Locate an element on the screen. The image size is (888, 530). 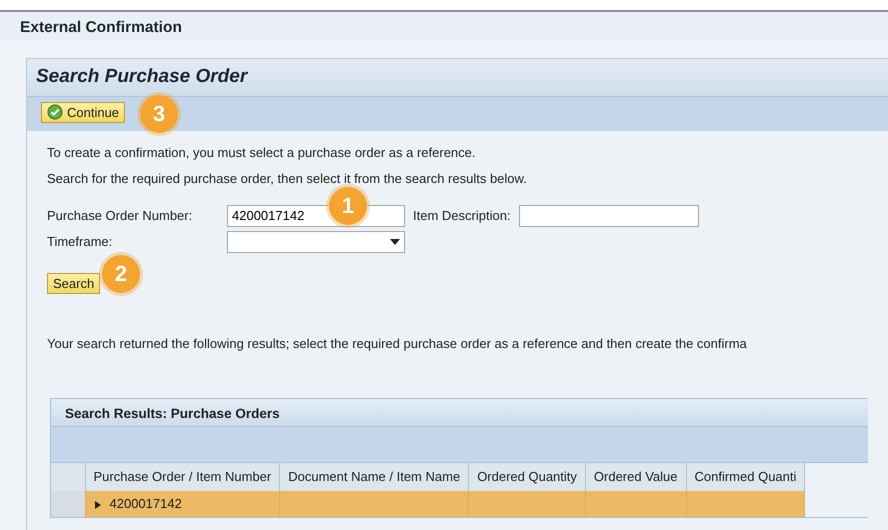
dropdown-arrow-icon is located at coordinates (395, 241).